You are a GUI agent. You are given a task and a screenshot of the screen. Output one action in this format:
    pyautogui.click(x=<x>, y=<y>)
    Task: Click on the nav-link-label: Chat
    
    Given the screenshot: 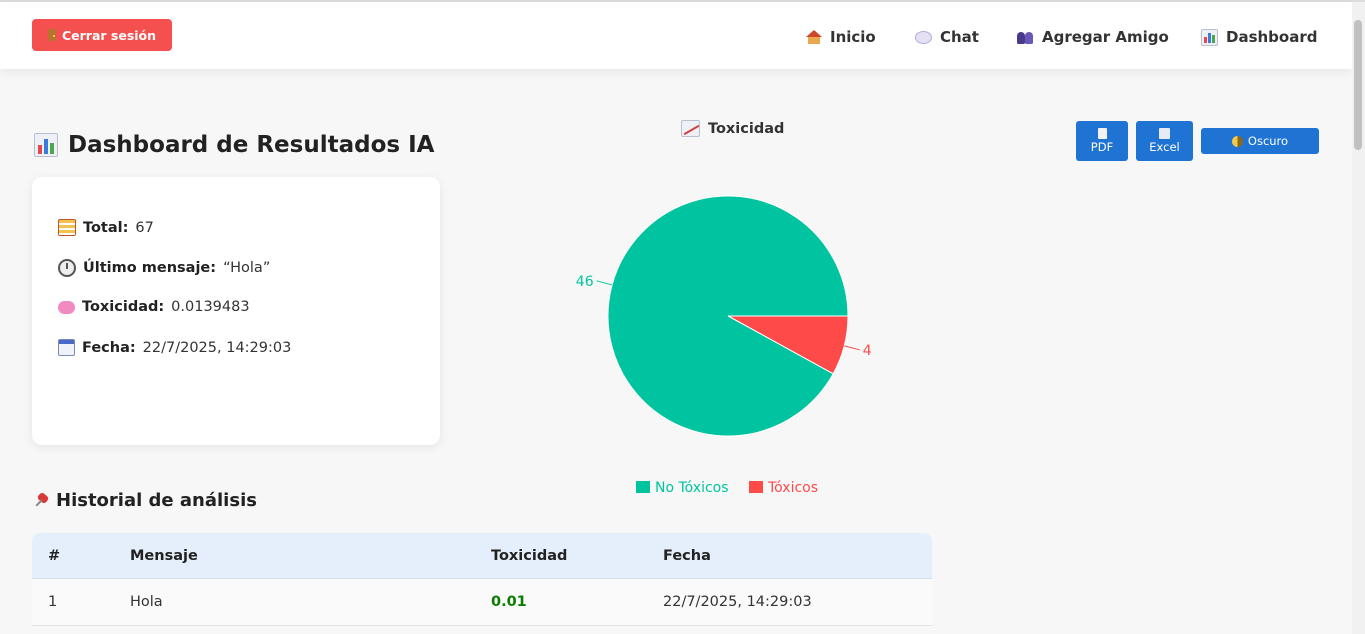 What is the action you would take?
    pyautogui.click(x=959, y=37)
    